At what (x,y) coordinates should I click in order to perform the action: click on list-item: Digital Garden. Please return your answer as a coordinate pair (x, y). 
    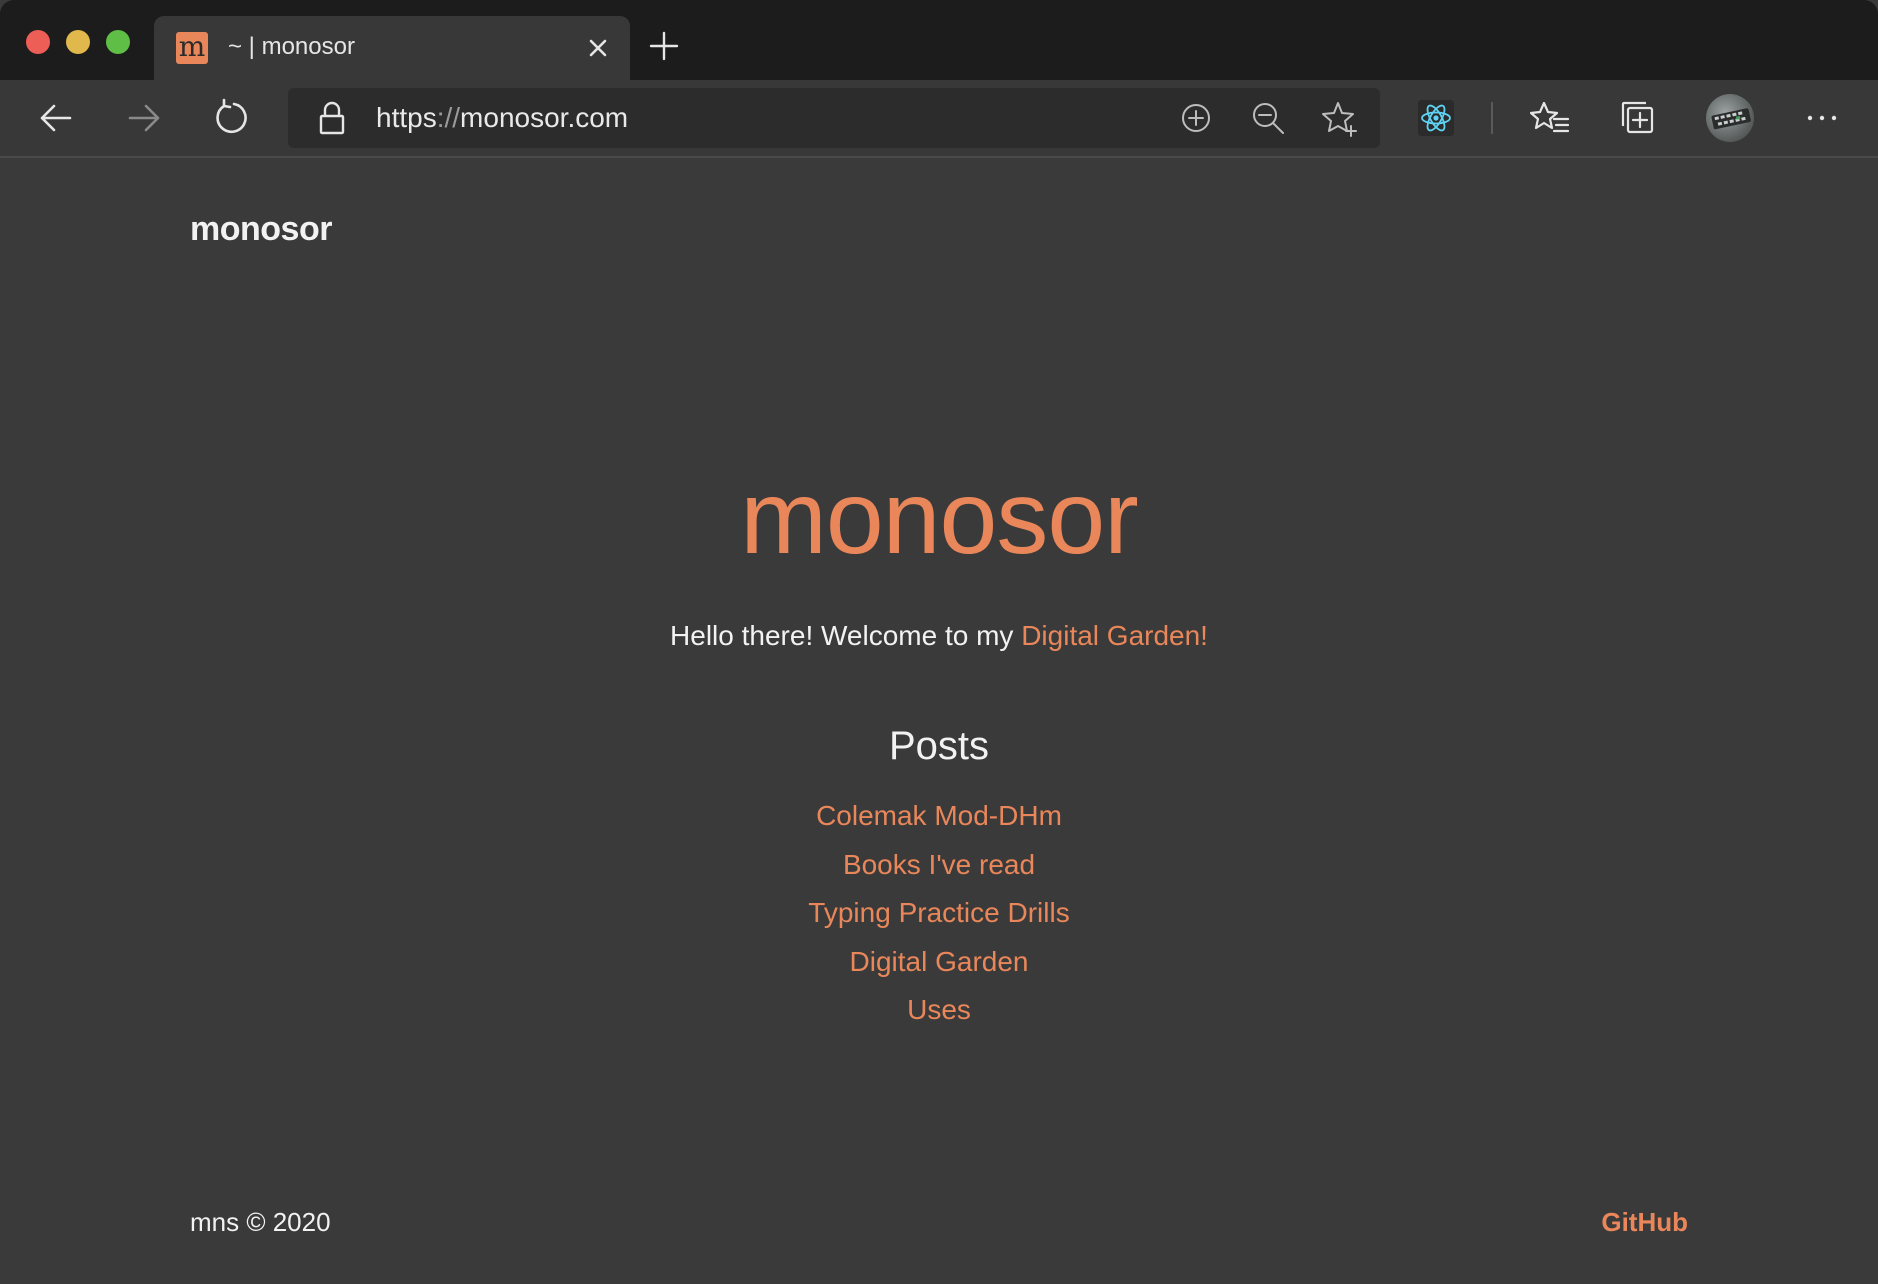
    Looking at the image, I should click on (939, 962).